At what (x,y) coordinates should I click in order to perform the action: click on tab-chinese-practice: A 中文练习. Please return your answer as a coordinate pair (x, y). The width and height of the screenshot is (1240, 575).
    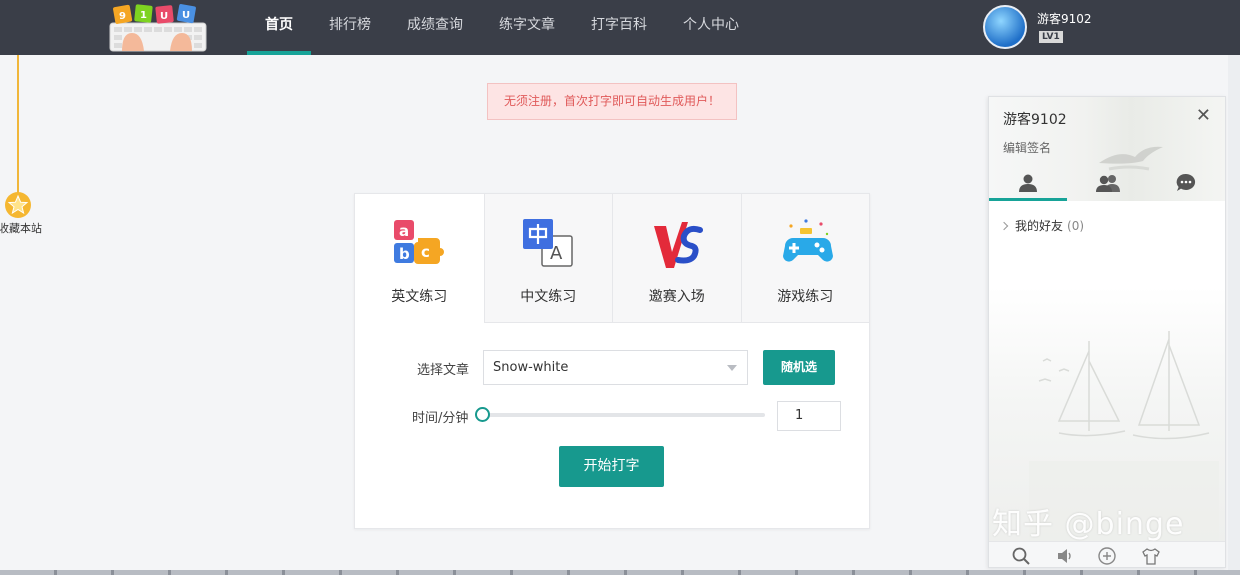
    Looking at the image, I should click on (547, 258).